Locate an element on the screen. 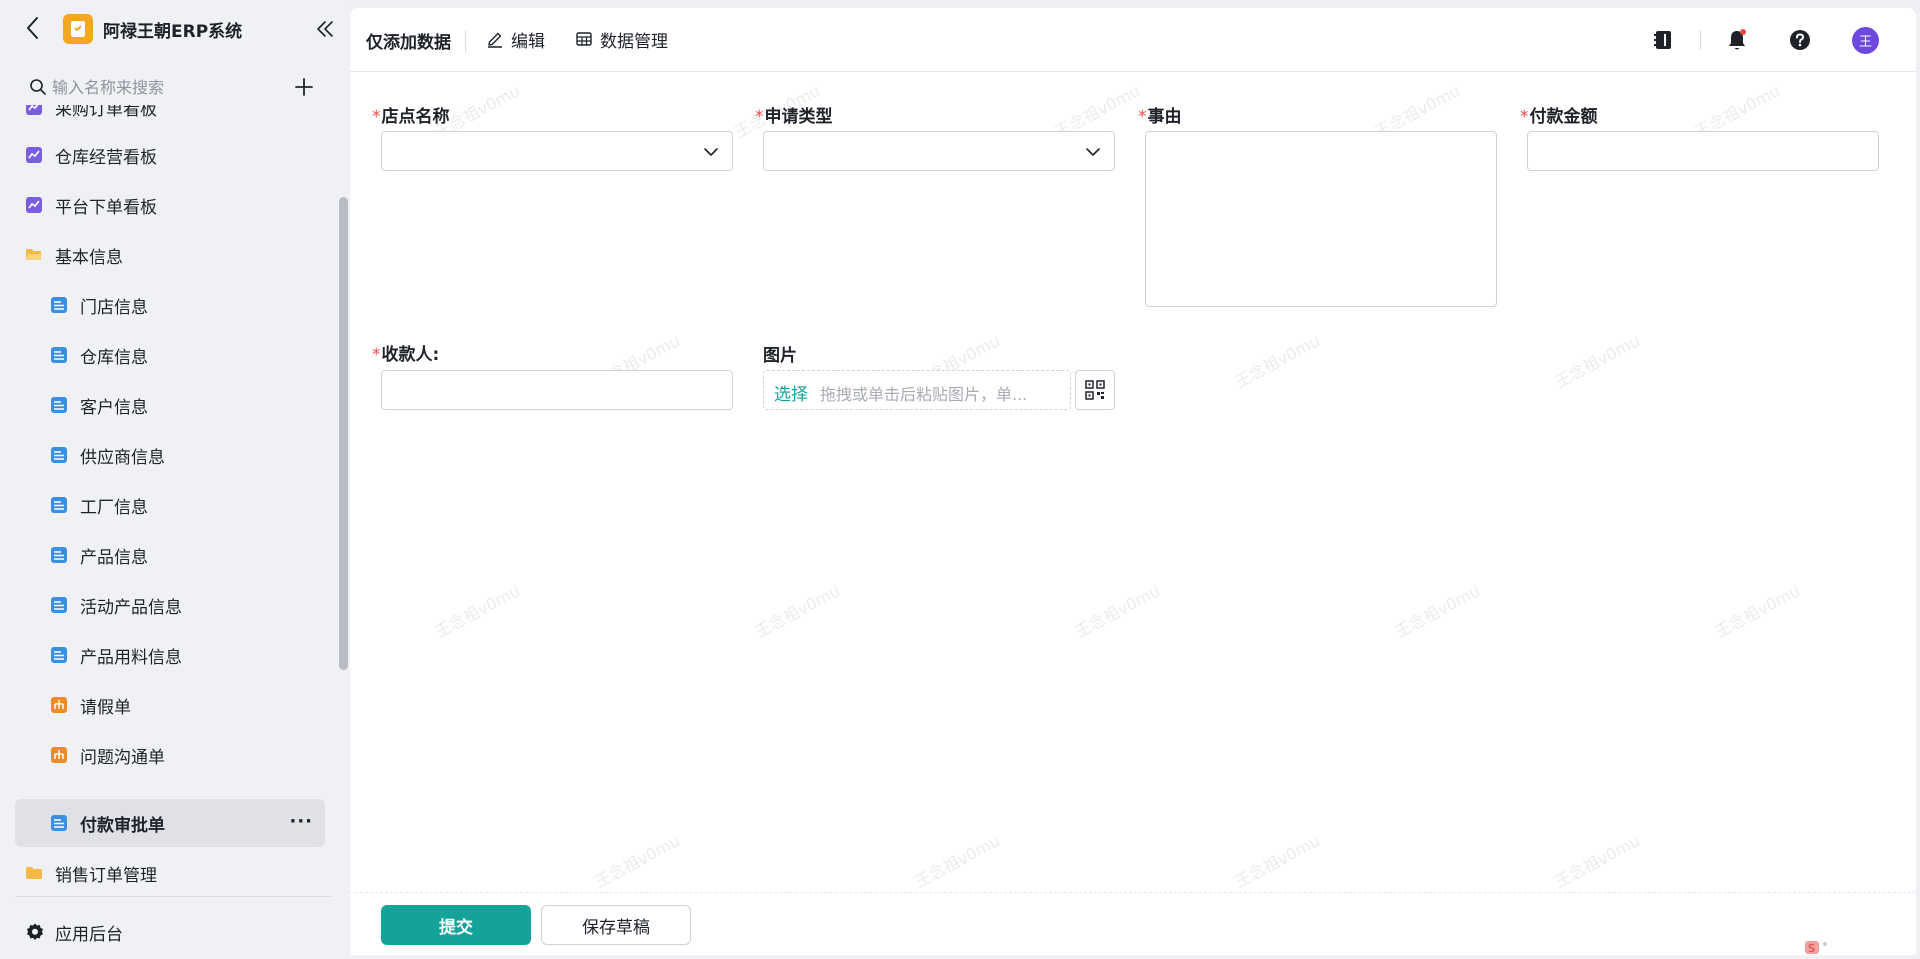  apply-type-label: *申请类型 is located at coordinates (794, 114).